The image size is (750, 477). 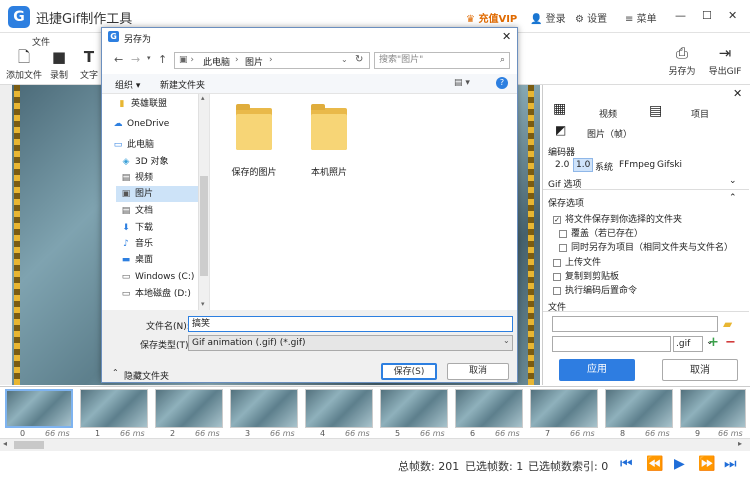 I want to click on cube-icon: ◈, so click(x=126, y=162).